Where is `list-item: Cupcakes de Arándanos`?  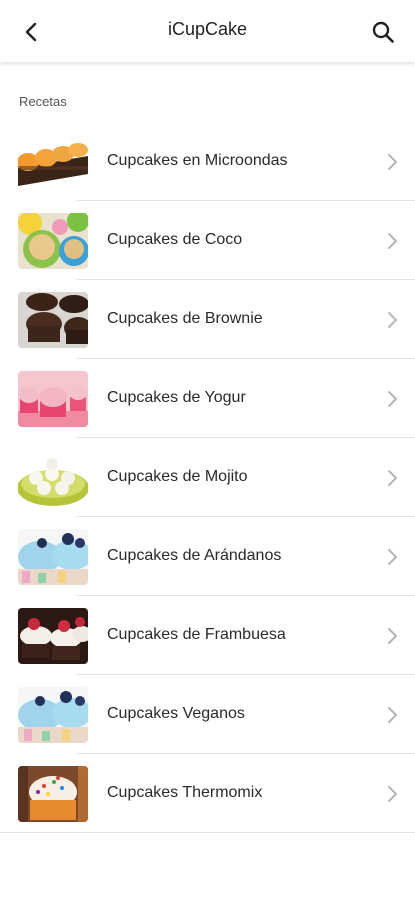
list-item: Cupcakes de Arándanos is located at coordinates (207, 556).